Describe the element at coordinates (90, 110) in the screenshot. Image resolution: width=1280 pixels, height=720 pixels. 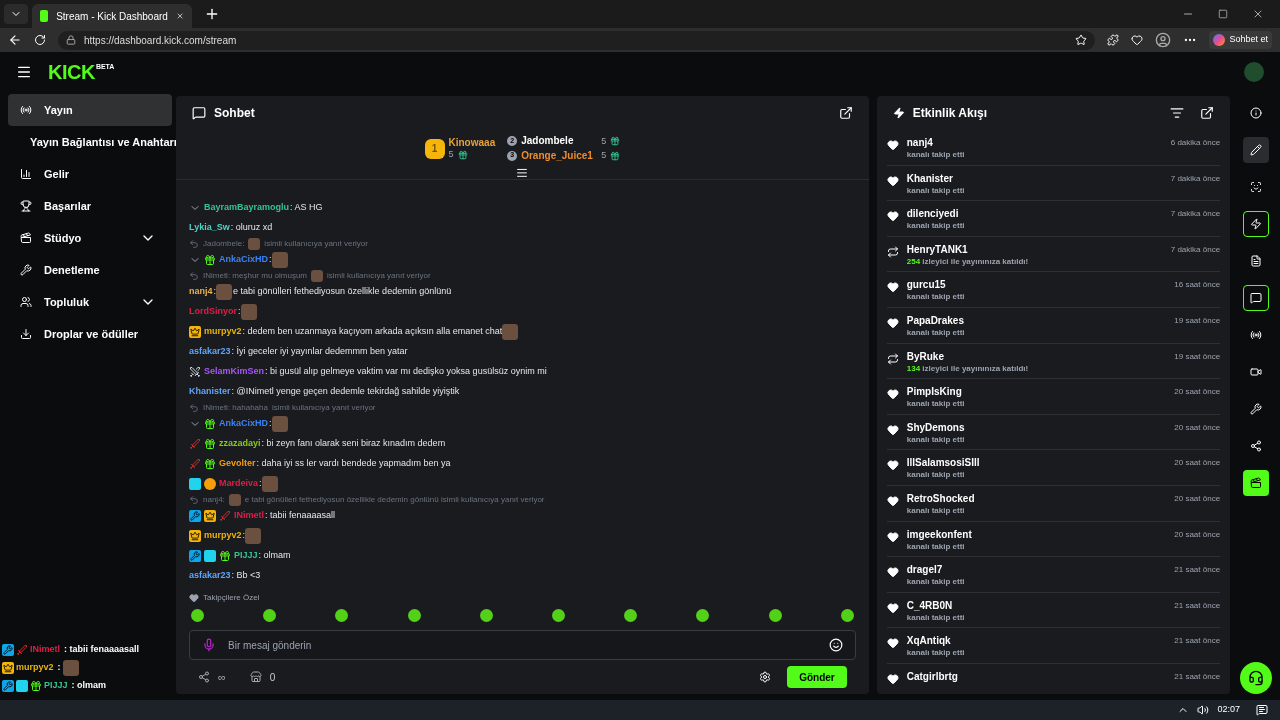
I see `sidebar-item: Yayın` at that location.